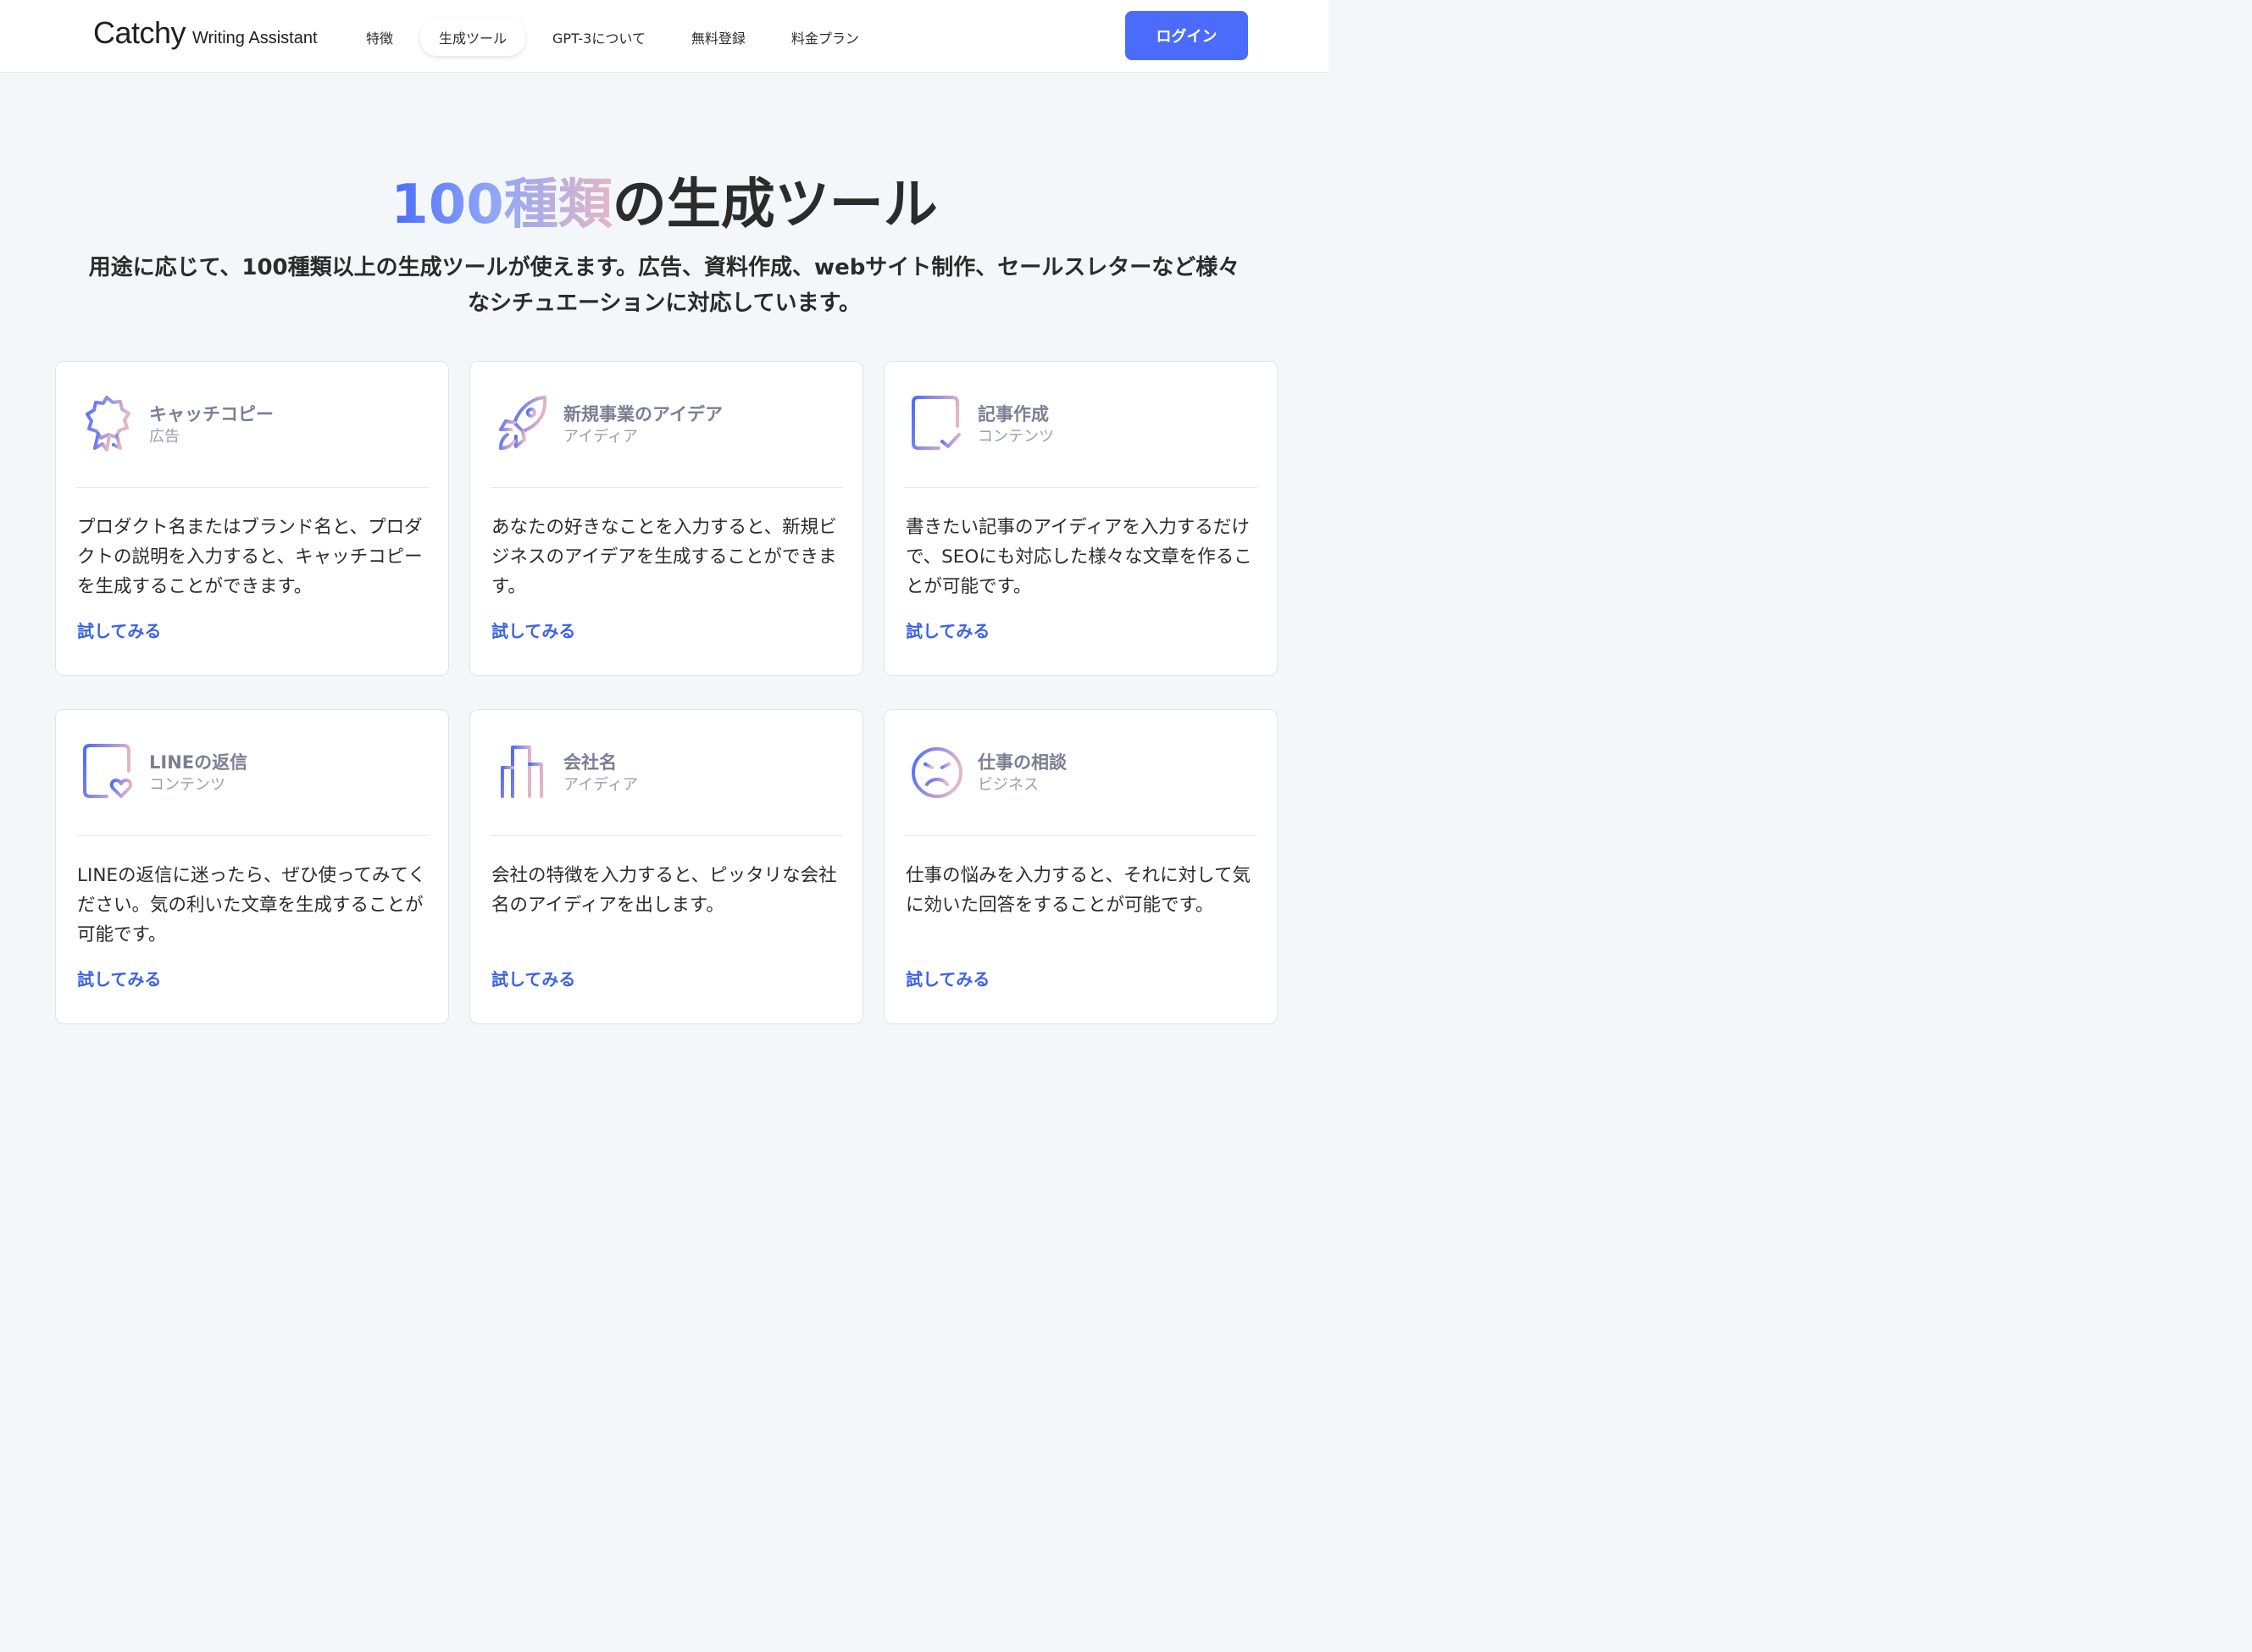 The height and width of the screenshot is (1652, 2252). Describe the element at coordinates (1013, 414) in the screenshot. I see `card-title: 記事作成` at that location.